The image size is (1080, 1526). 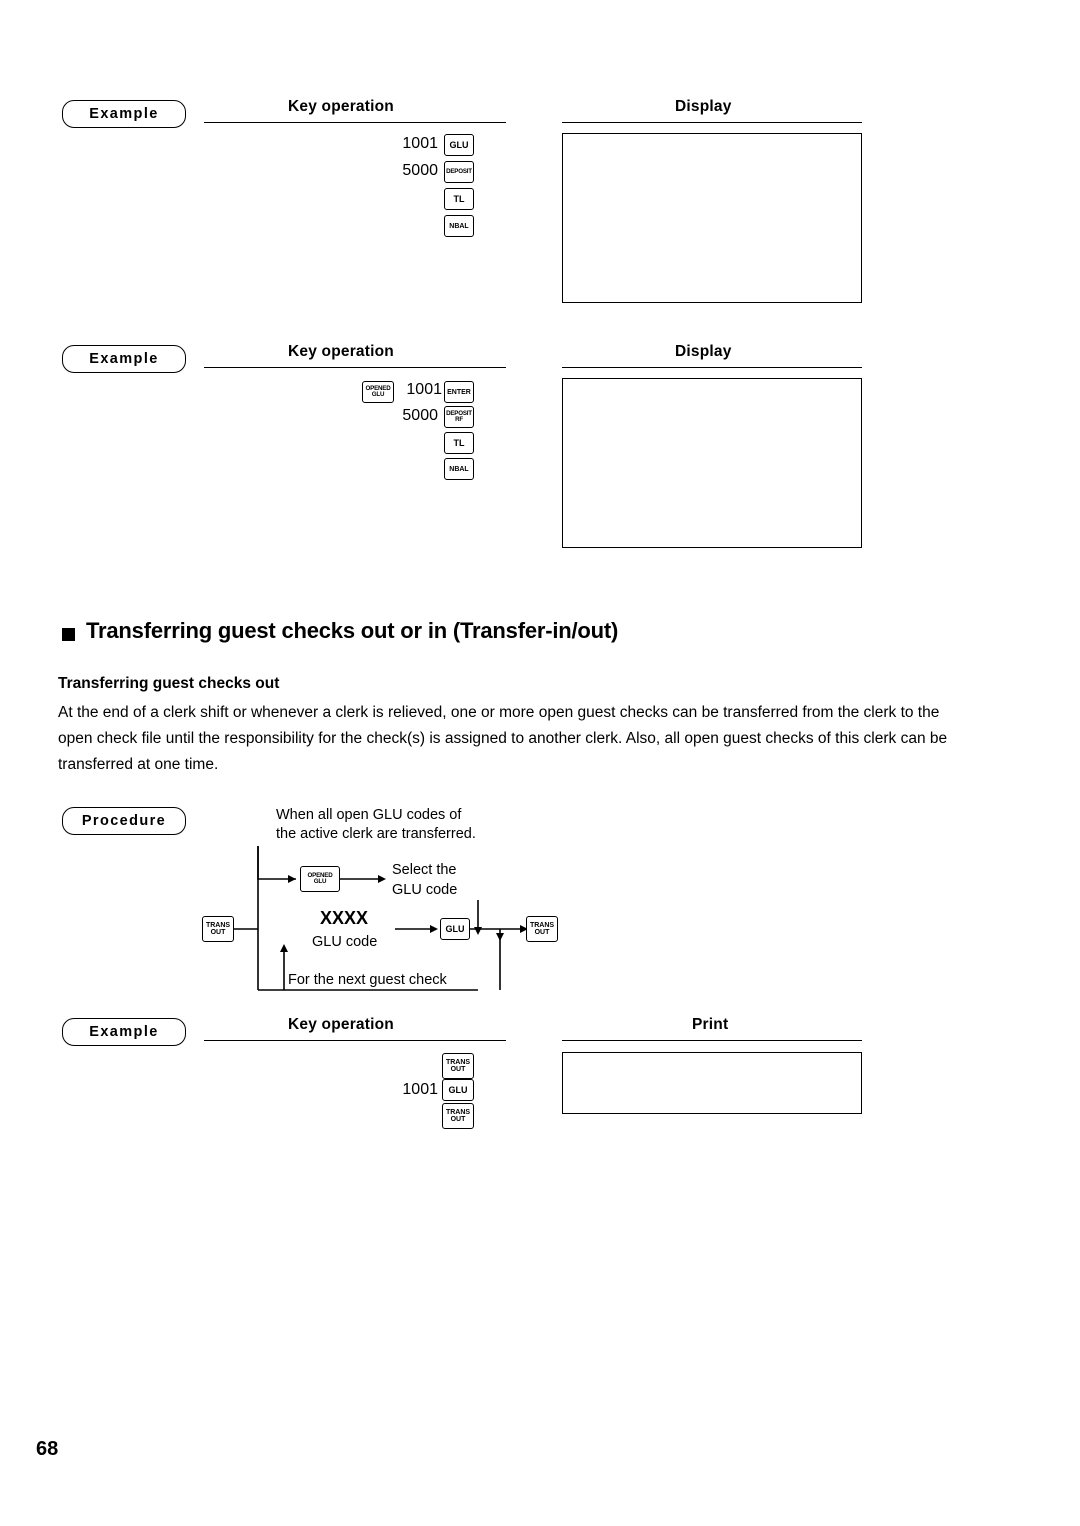 What do you see at coordinates (367, 980) in the screenshot?
I see `procedure-next-check-label: For the next guest check` at bounding box center [367, 980].